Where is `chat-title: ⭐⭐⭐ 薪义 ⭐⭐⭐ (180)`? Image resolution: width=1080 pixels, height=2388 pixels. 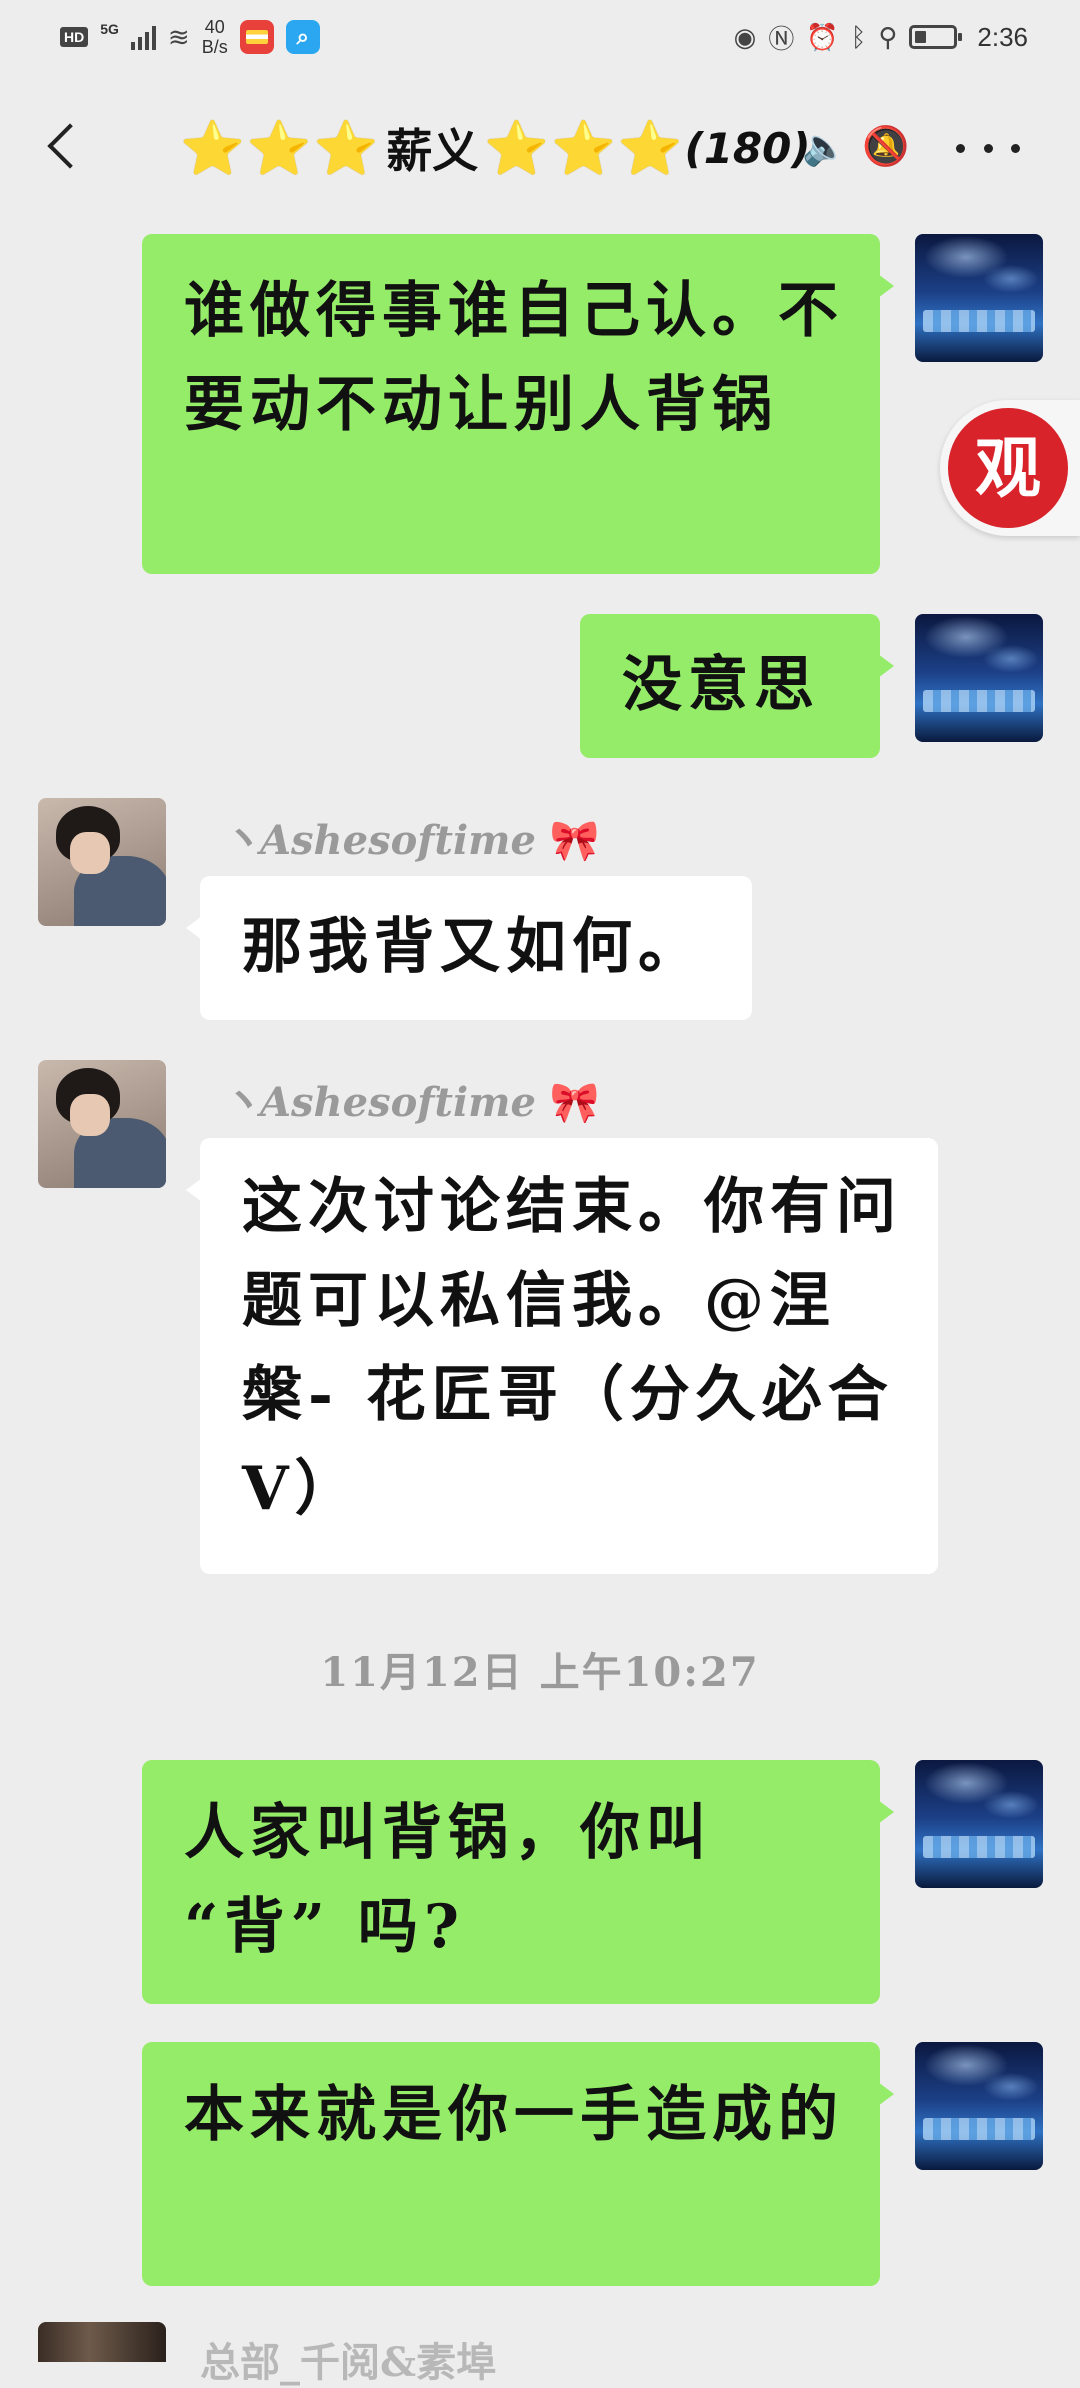 chat-title: ⭐⭐⭐ 薪义 ⭐⭐⭐ (180) is located at coordinates (495, 148).